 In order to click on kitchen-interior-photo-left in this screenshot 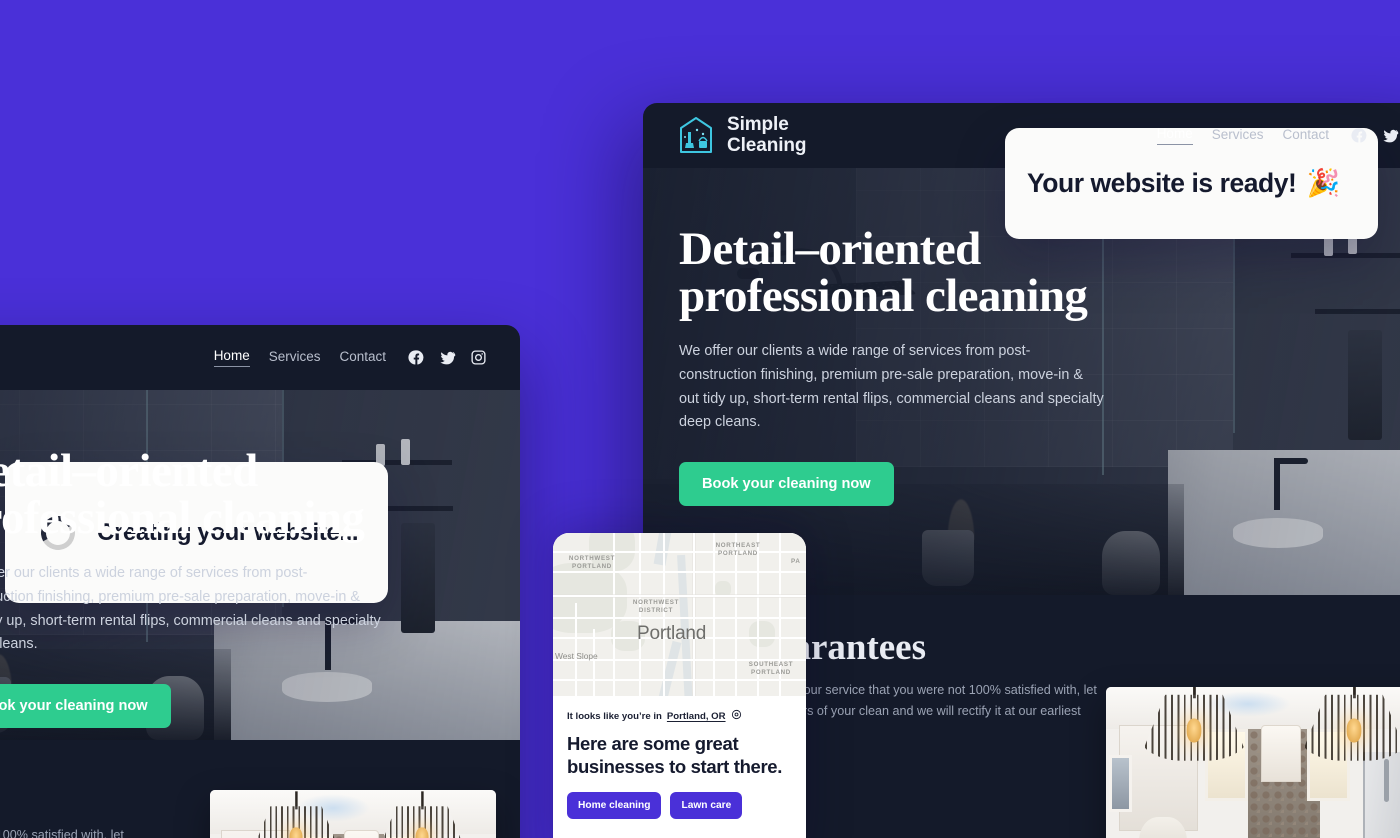, I will do `click(353, 814)`.